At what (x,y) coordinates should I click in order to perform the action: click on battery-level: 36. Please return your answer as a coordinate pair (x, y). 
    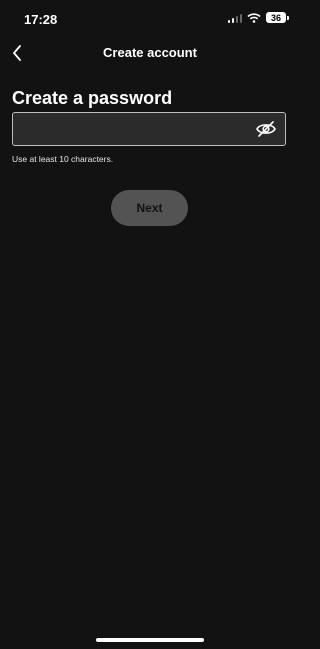
    Looking at the image, I should click on (275, 17).